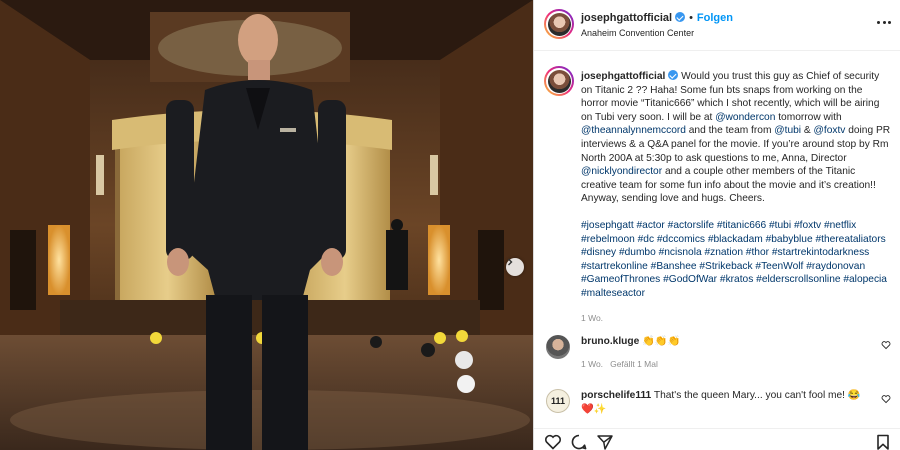 This screenshot has height=450, width=900. What do you see at coordinates (830, 130) in the screenshot?
I see `mention-link: @foxtv` at bounding box center [830, 130].